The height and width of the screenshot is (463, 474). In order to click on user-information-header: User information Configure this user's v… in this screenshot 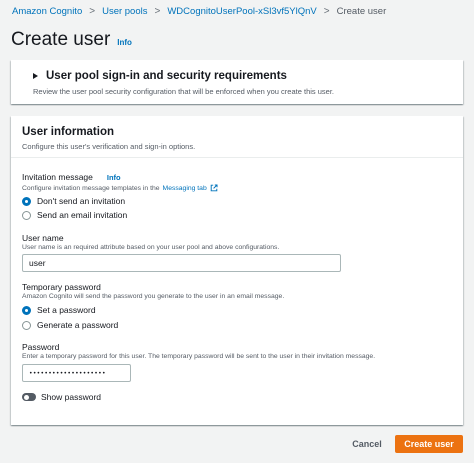, I will do `click(237, 137)`.